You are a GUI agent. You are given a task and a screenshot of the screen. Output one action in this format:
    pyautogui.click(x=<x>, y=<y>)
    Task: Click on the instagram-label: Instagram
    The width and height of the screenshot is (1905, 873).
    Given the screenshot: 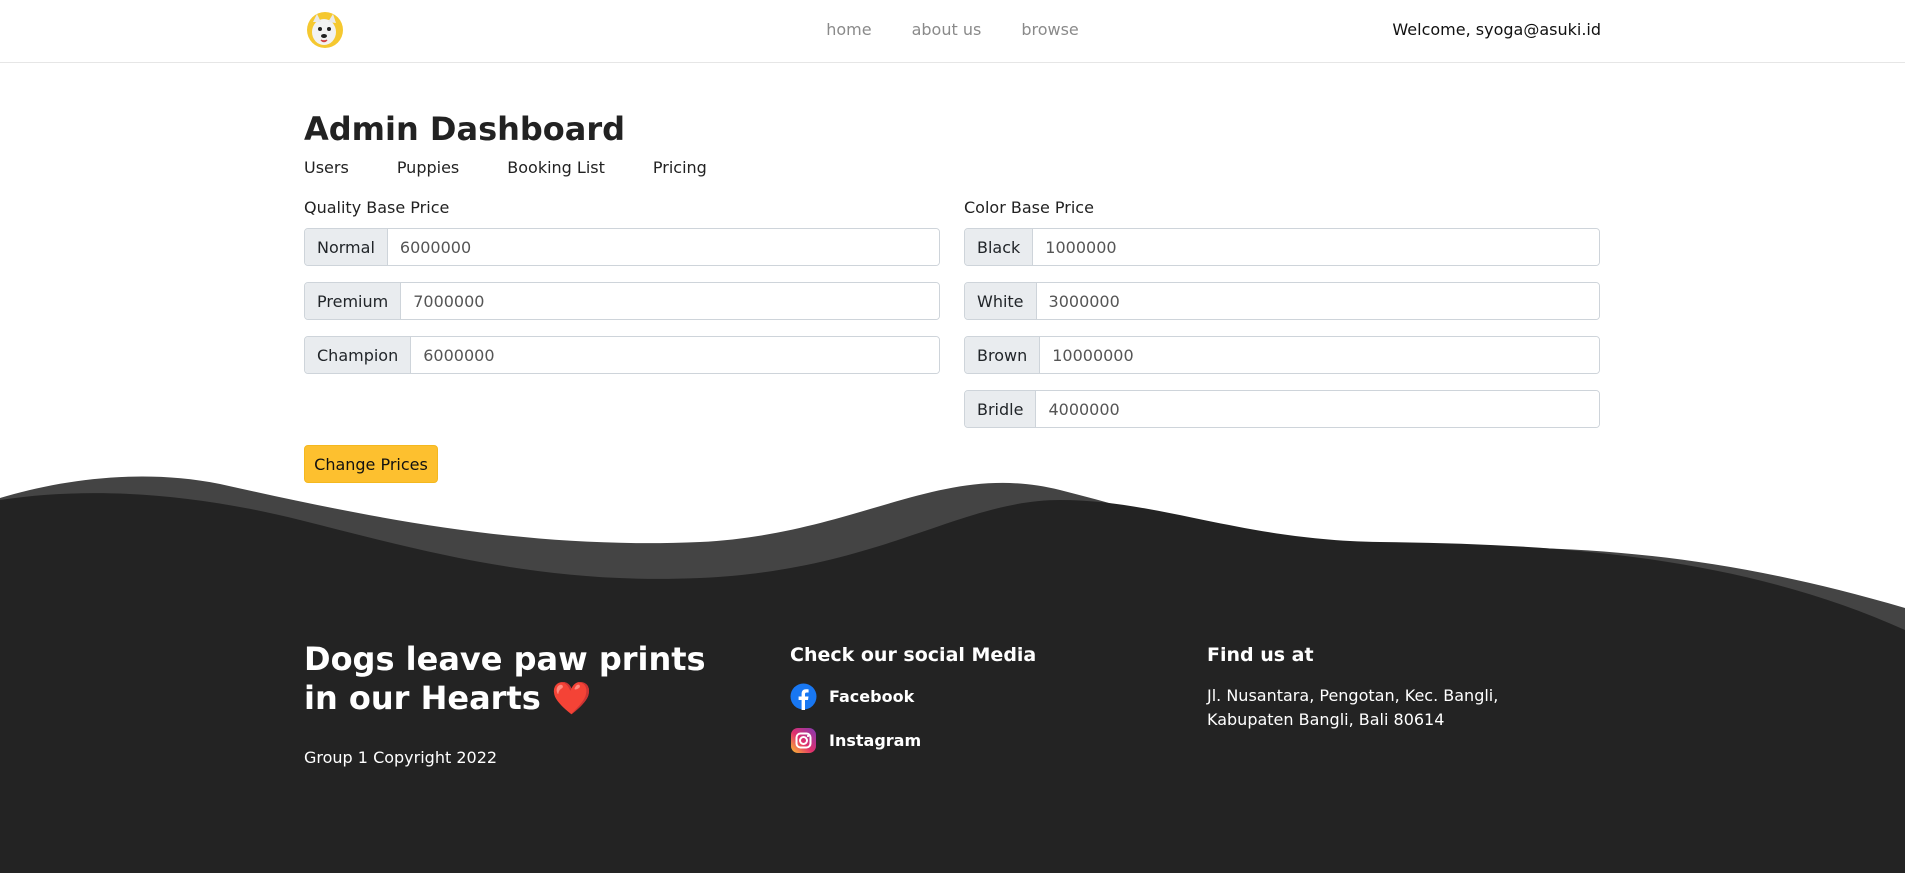 What is the action you would take?
    pyautogui.click(x=875, y=740)
    